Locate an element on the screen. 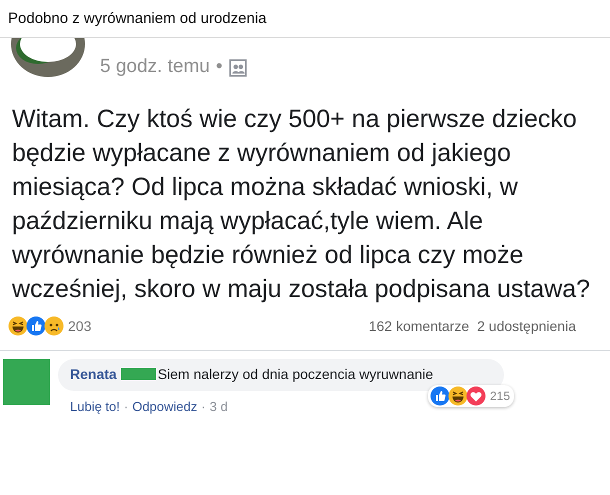  censor-block is located at coordinates (138, 374).